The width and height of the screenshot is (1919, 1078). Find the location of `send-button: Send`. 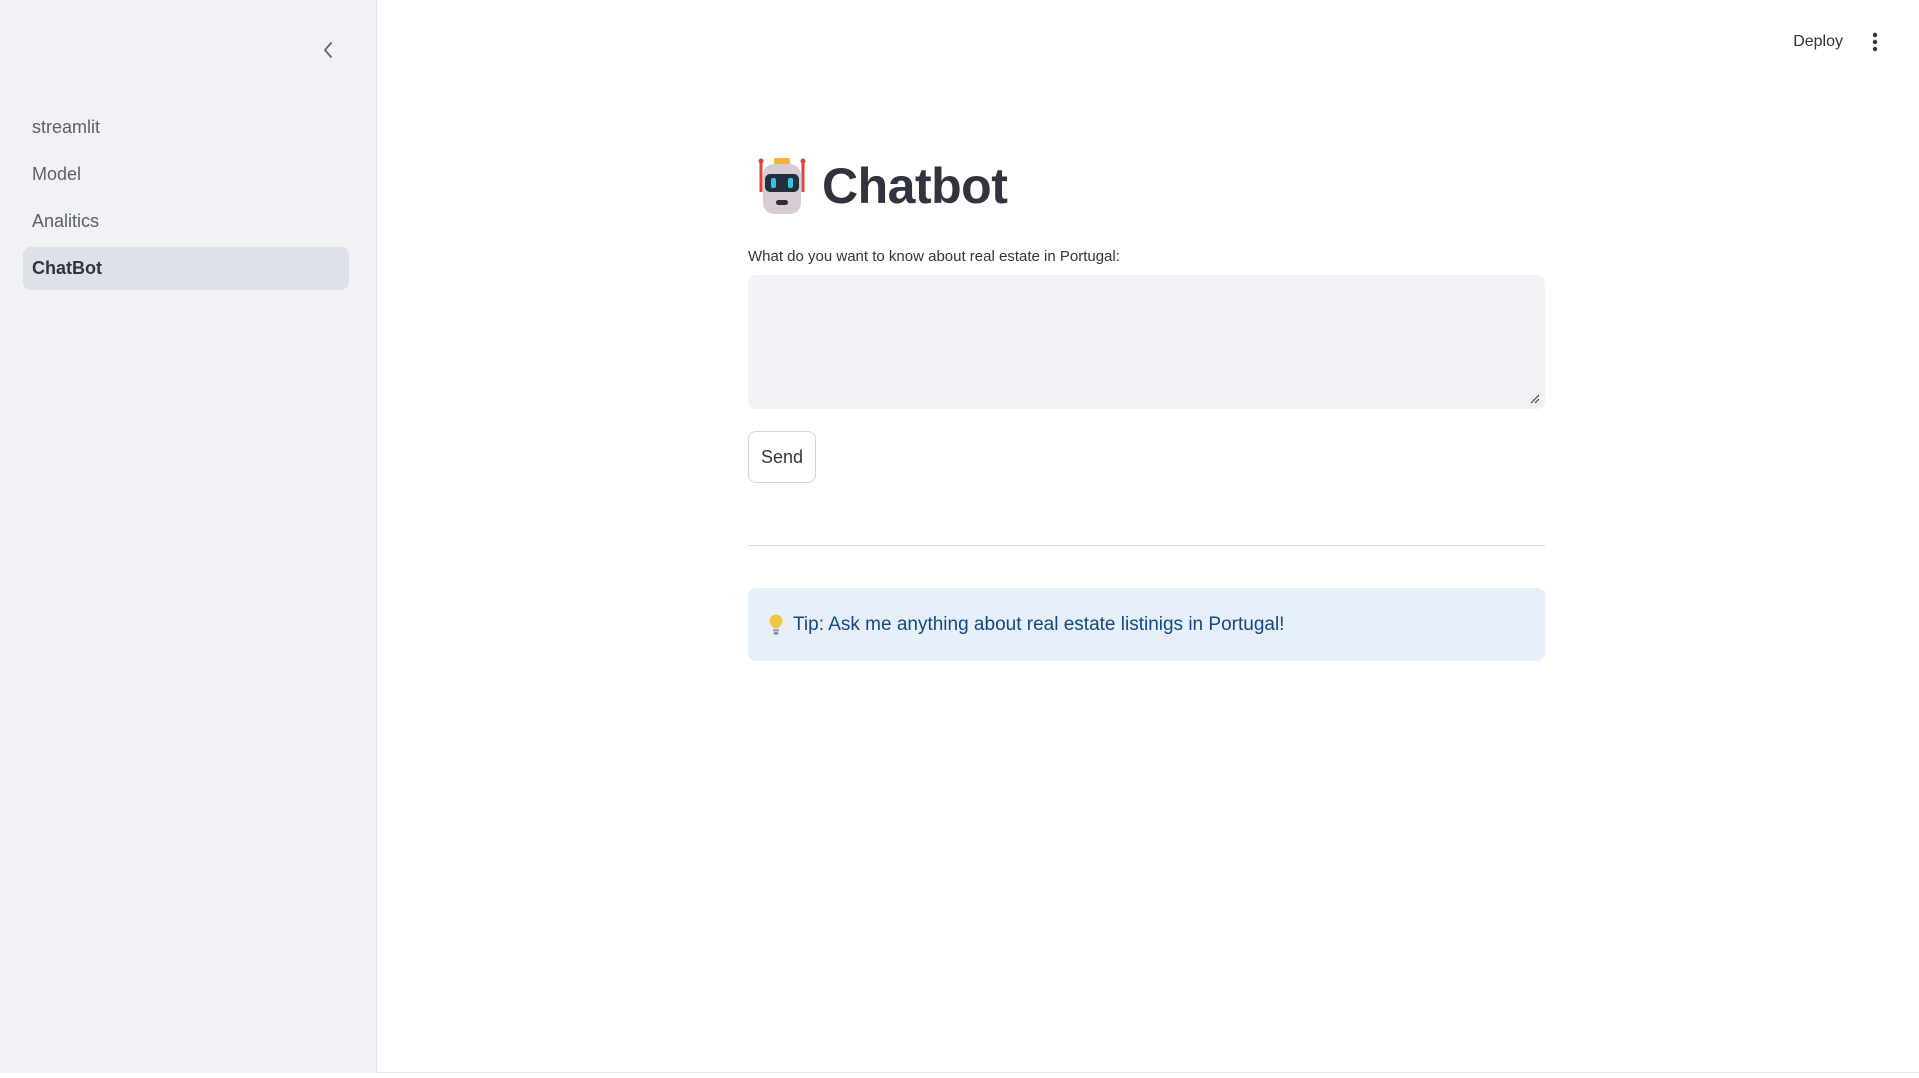

send-button: Send is located at coordinates (782, 457).